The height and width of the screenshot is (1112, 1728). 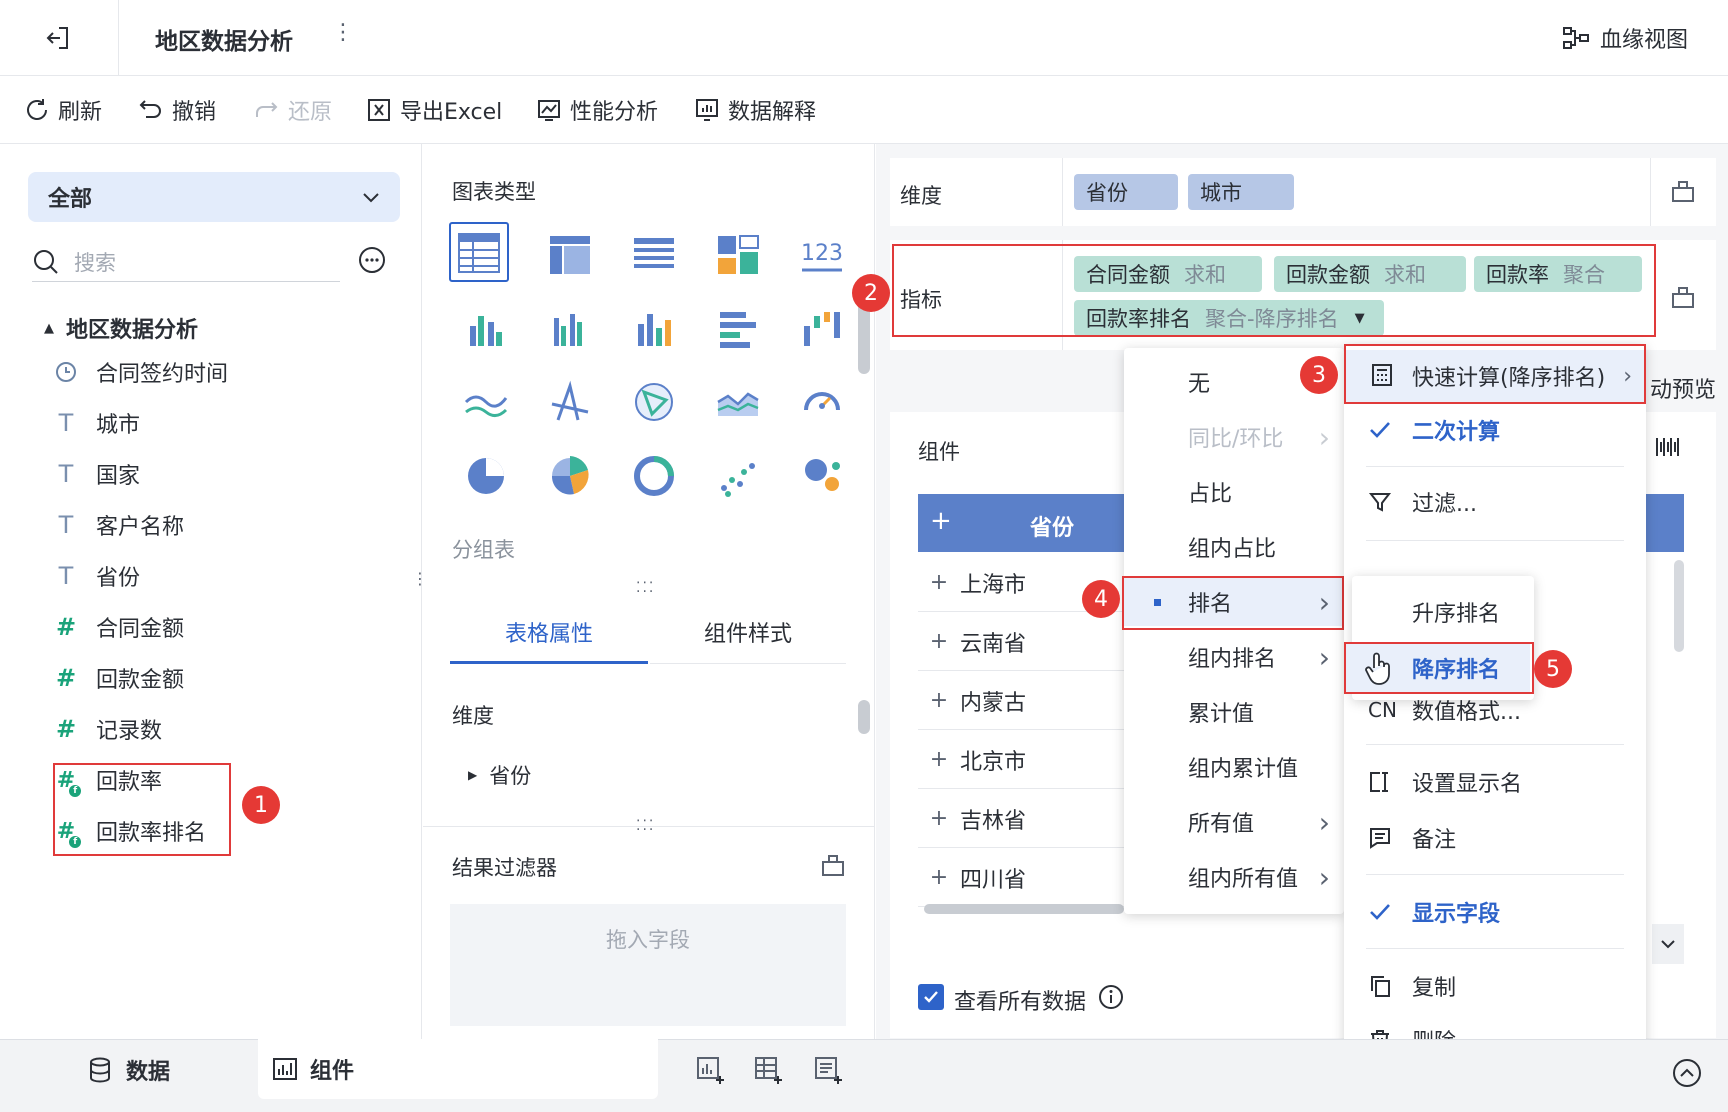 What do you see at coordinates (1553, 669) in the screenshot?
I see `step-badge-5: 5` at bounding box center [1553, 669].